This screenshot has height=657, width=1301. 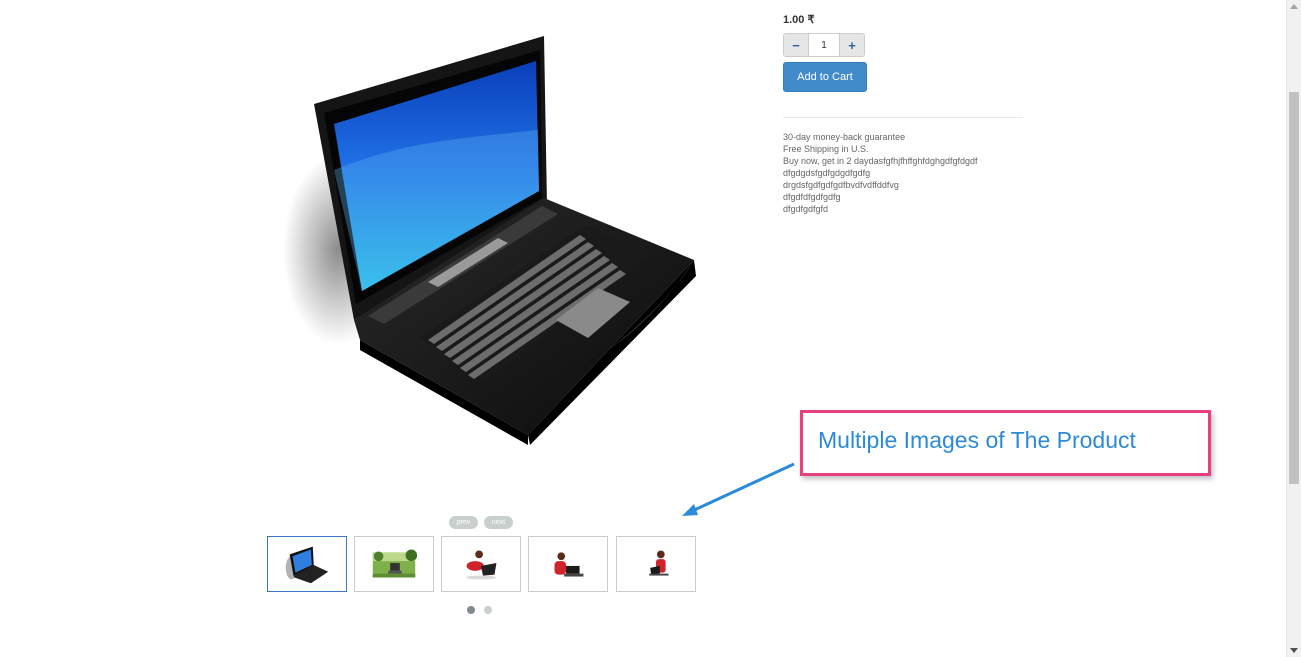 I want to click on annotation-callout: Multiple Images of The Product, so click(x=1005, y=443).